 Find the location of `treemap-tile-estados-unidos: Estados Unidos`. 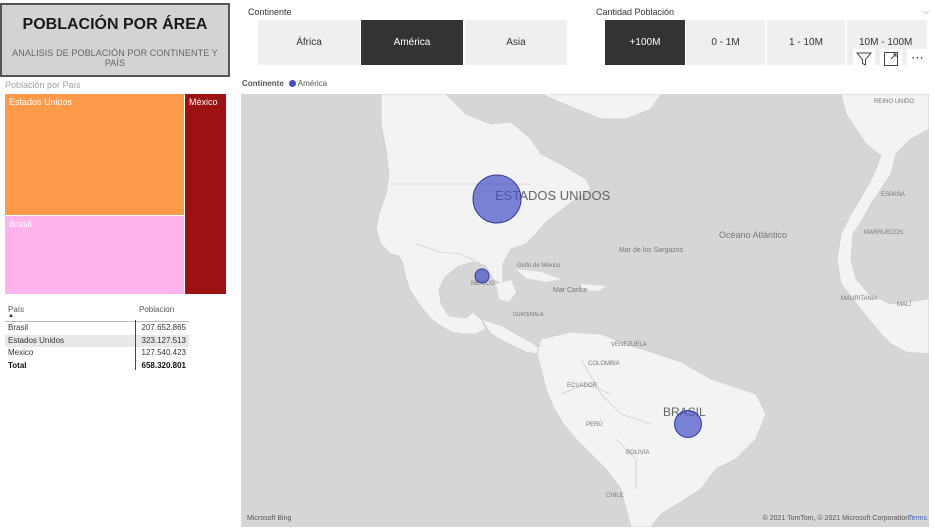

treemap-tile-estados-unidos: Estados Unidos is located at coordinates (94, 154).